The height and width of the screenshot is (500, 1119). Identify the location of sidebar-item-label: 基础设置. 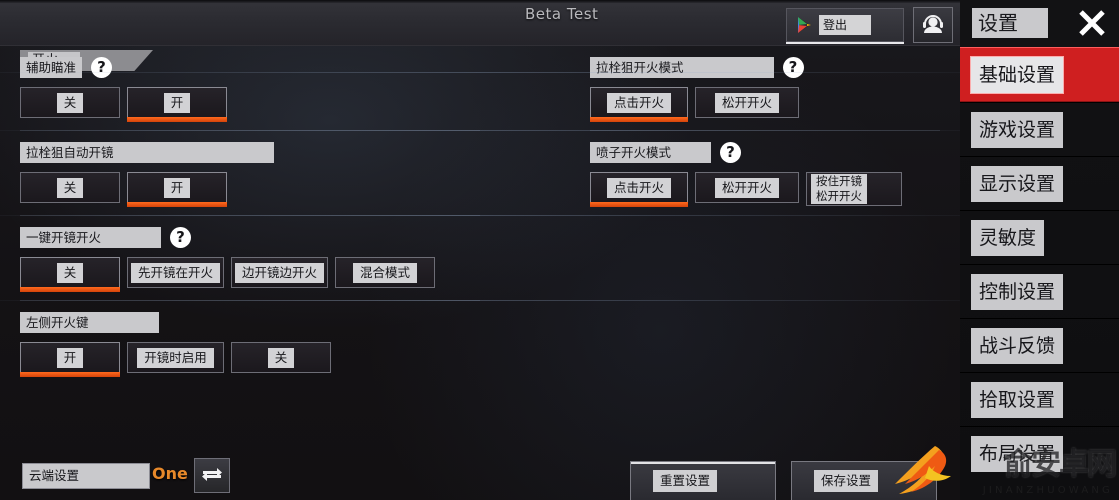
(1017, 74).